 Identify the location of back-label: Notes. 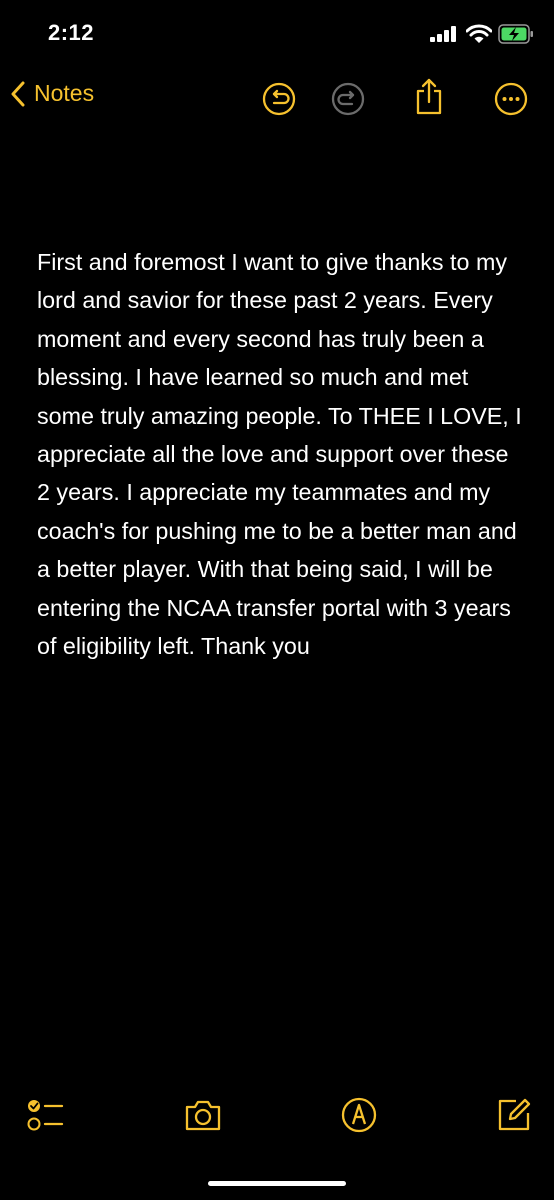
(64, 93).